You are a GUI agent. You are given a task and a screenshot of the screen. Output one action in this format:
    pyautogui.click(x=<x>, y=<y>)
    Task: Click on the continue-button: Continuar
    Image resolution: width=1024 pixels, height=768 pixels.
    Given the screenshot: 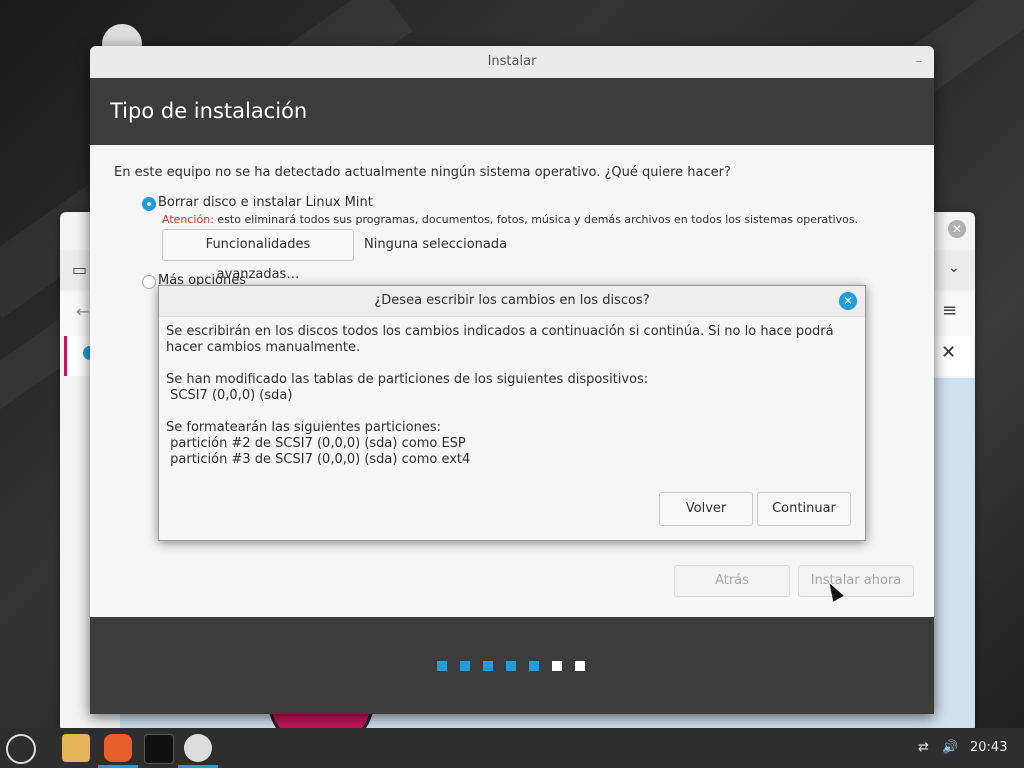 What is the action you would take?
    pyautogui.click(x=804, y=509)
    